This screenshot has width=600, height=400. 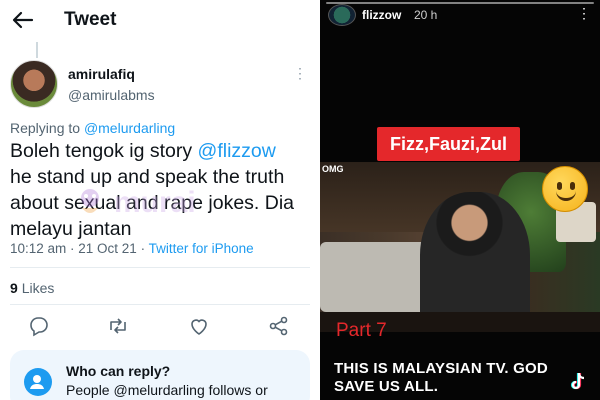 I want to click on likes-count: 9 Likes, so click(x=32, y=288).